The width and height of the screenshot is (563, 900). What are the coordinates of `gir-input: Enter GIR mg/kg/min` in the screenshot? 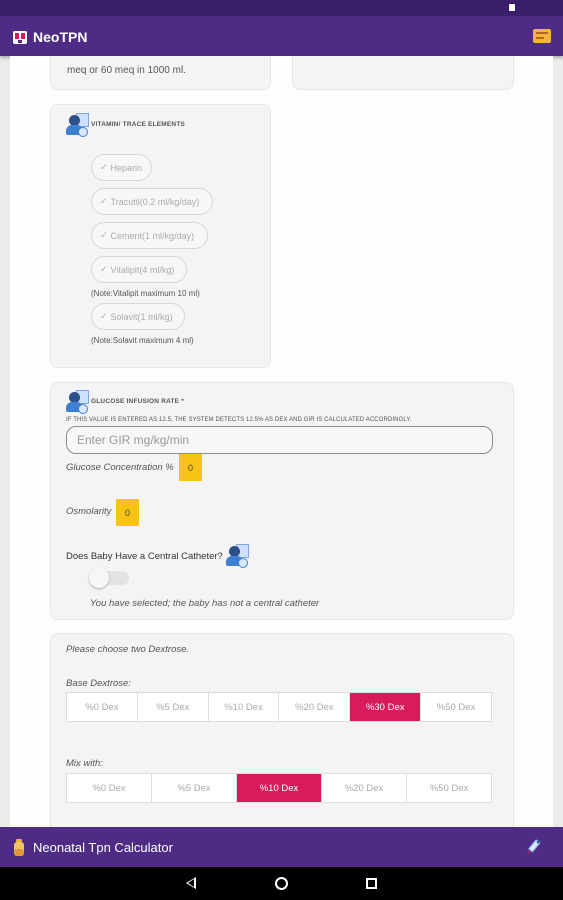 It's located at (279, 440).